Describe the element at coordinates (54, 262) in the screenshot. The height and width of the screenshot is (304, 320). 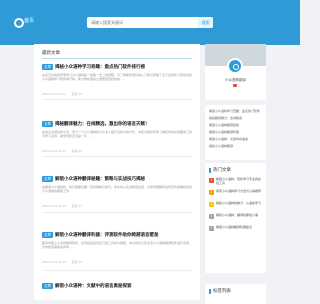
I see `article-date: 2024-10-10 01:12` at that location.